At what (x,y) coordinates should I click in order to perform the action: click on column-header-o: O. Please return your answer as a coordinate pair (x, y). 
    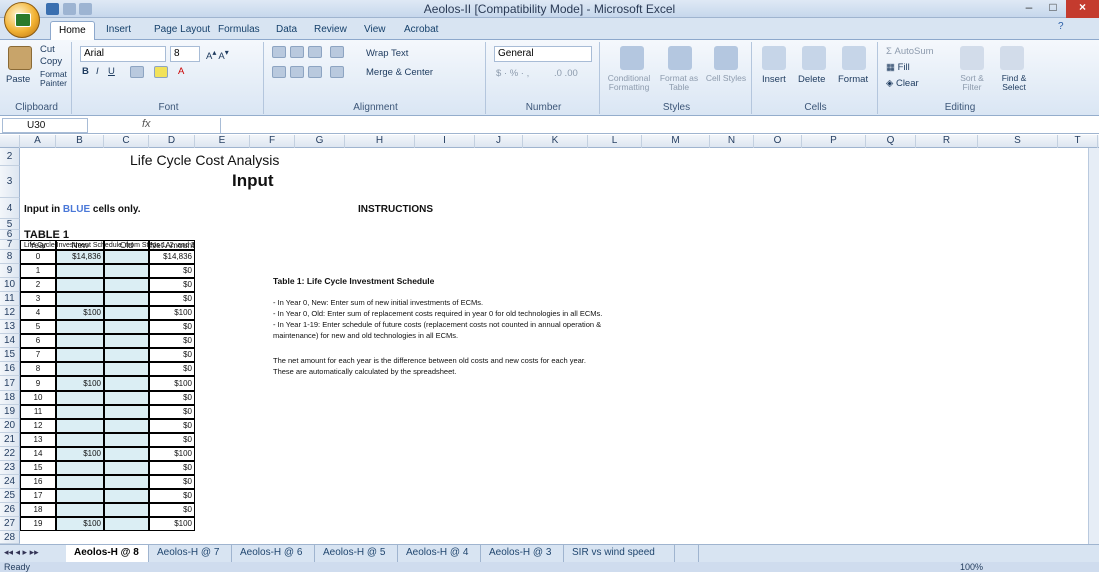
    Looking at the image, I should click on (778, 141).